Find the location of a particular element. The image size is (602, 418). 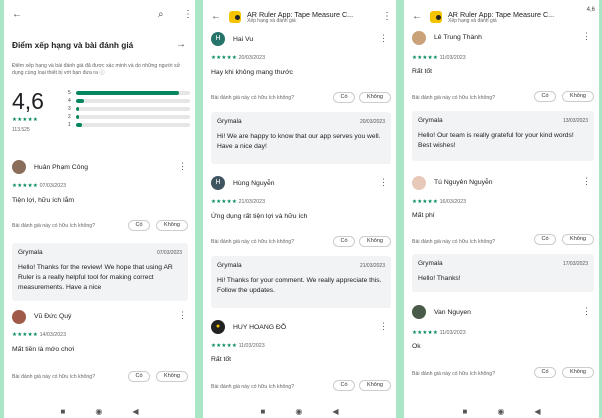

review-meta: ★★★★★ 20/03/2023 is located at coordinates (238, 58).